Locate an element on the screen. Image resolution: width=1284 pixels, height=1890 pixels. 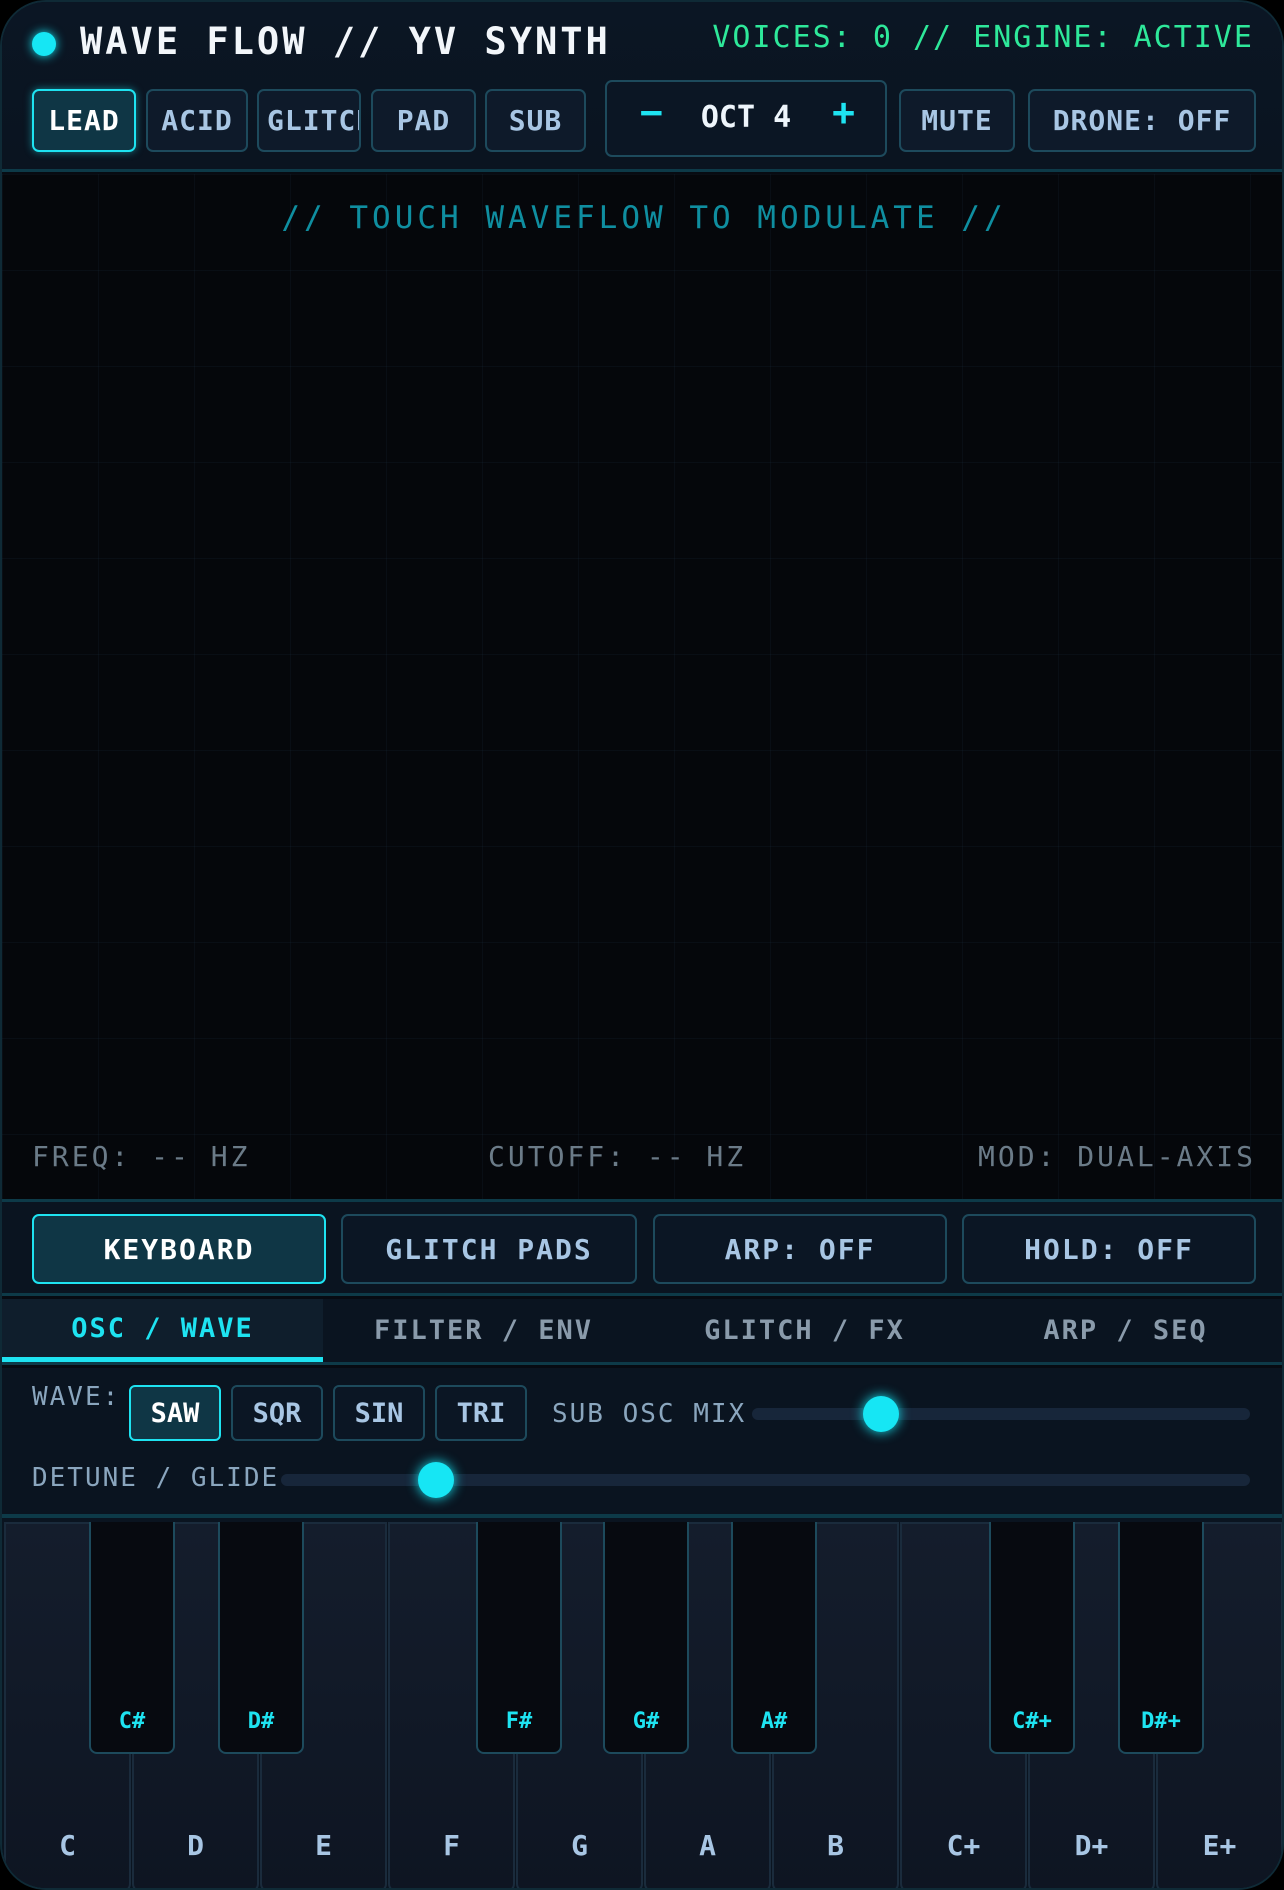
key-label: C is located at coordinates (67, 1845).